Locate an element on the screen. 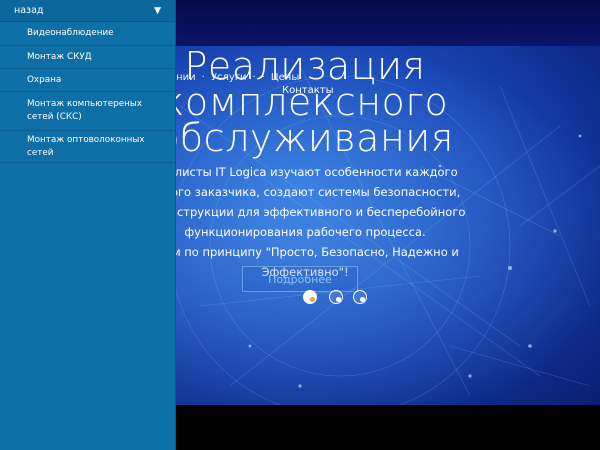 The image size is (600, 450). sidebar-item-video: Видеонаблюдение is located at coordinates (87, 34).